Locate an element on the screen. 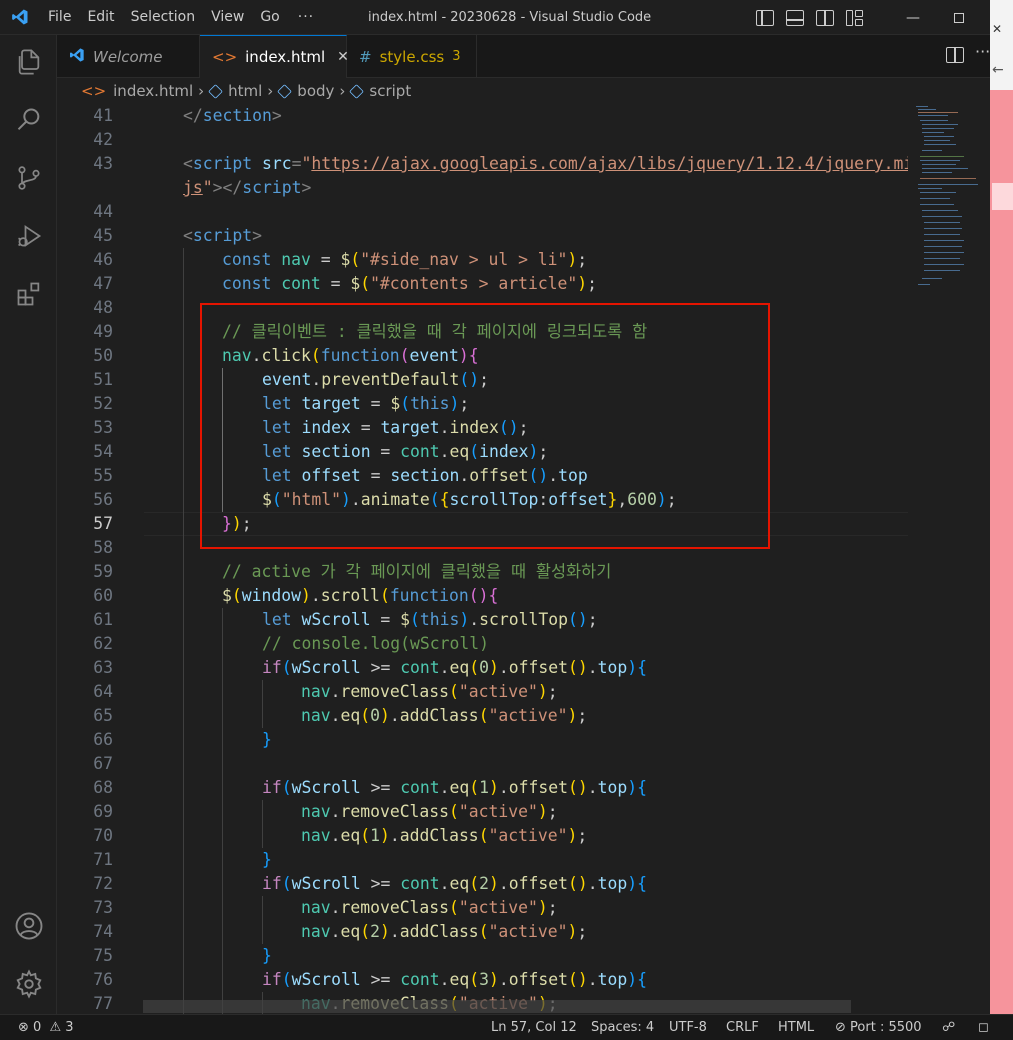 This screenshot has height=1040, width=1013. notifications-icon: ◻ is located at coordinates (983, 1027).